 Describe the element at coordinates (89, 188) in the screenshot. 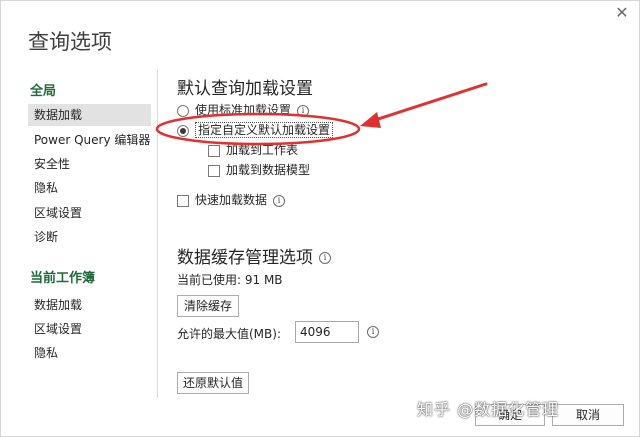

I see `sidebar-item-privacy: 隐私` at that location.